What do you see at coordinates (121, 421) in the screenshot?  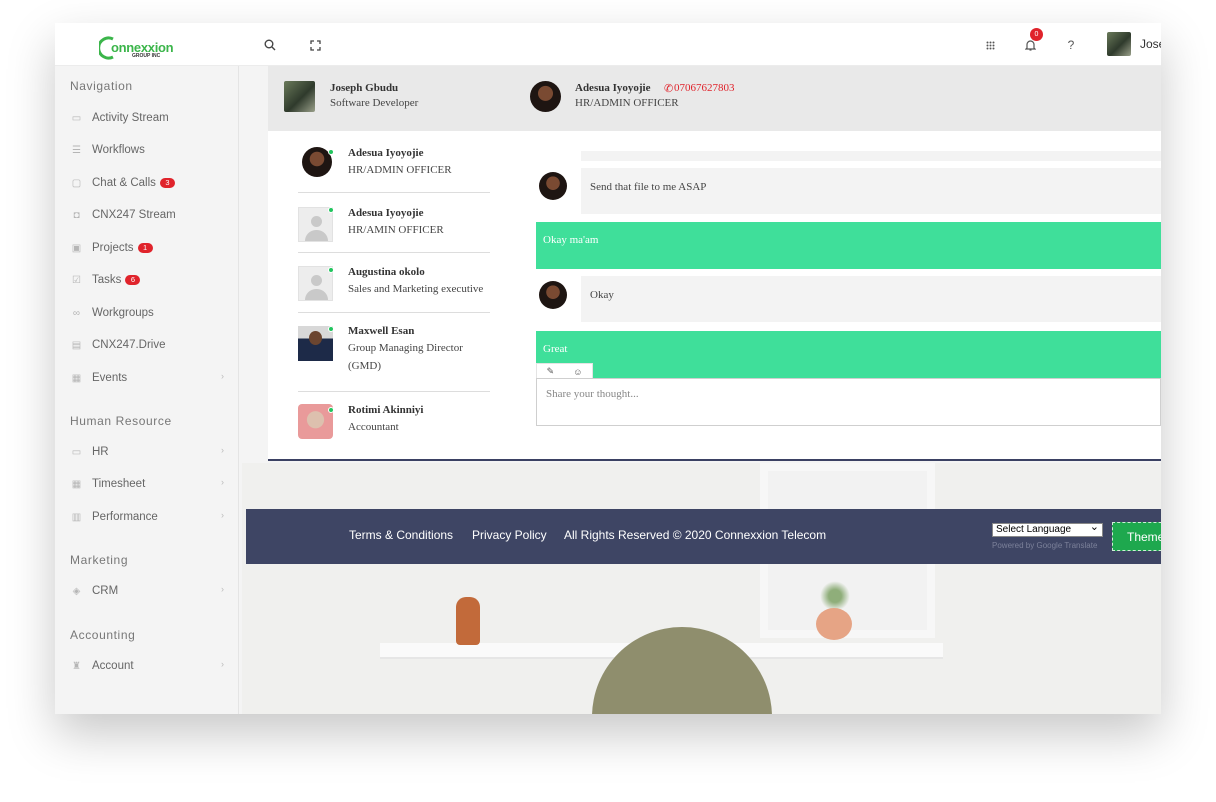 I see `sidebar-section-human-resource: Human Resource` at bounding box center [121, 421].